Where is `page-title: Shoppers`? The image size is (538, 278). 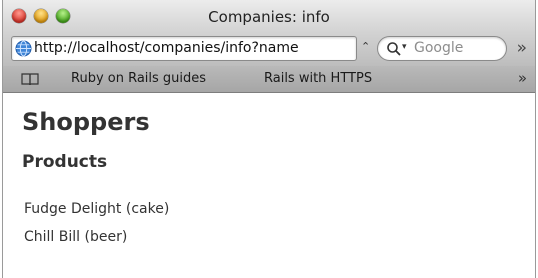
page-title: Shoppers is located at coordinates (86, 122).